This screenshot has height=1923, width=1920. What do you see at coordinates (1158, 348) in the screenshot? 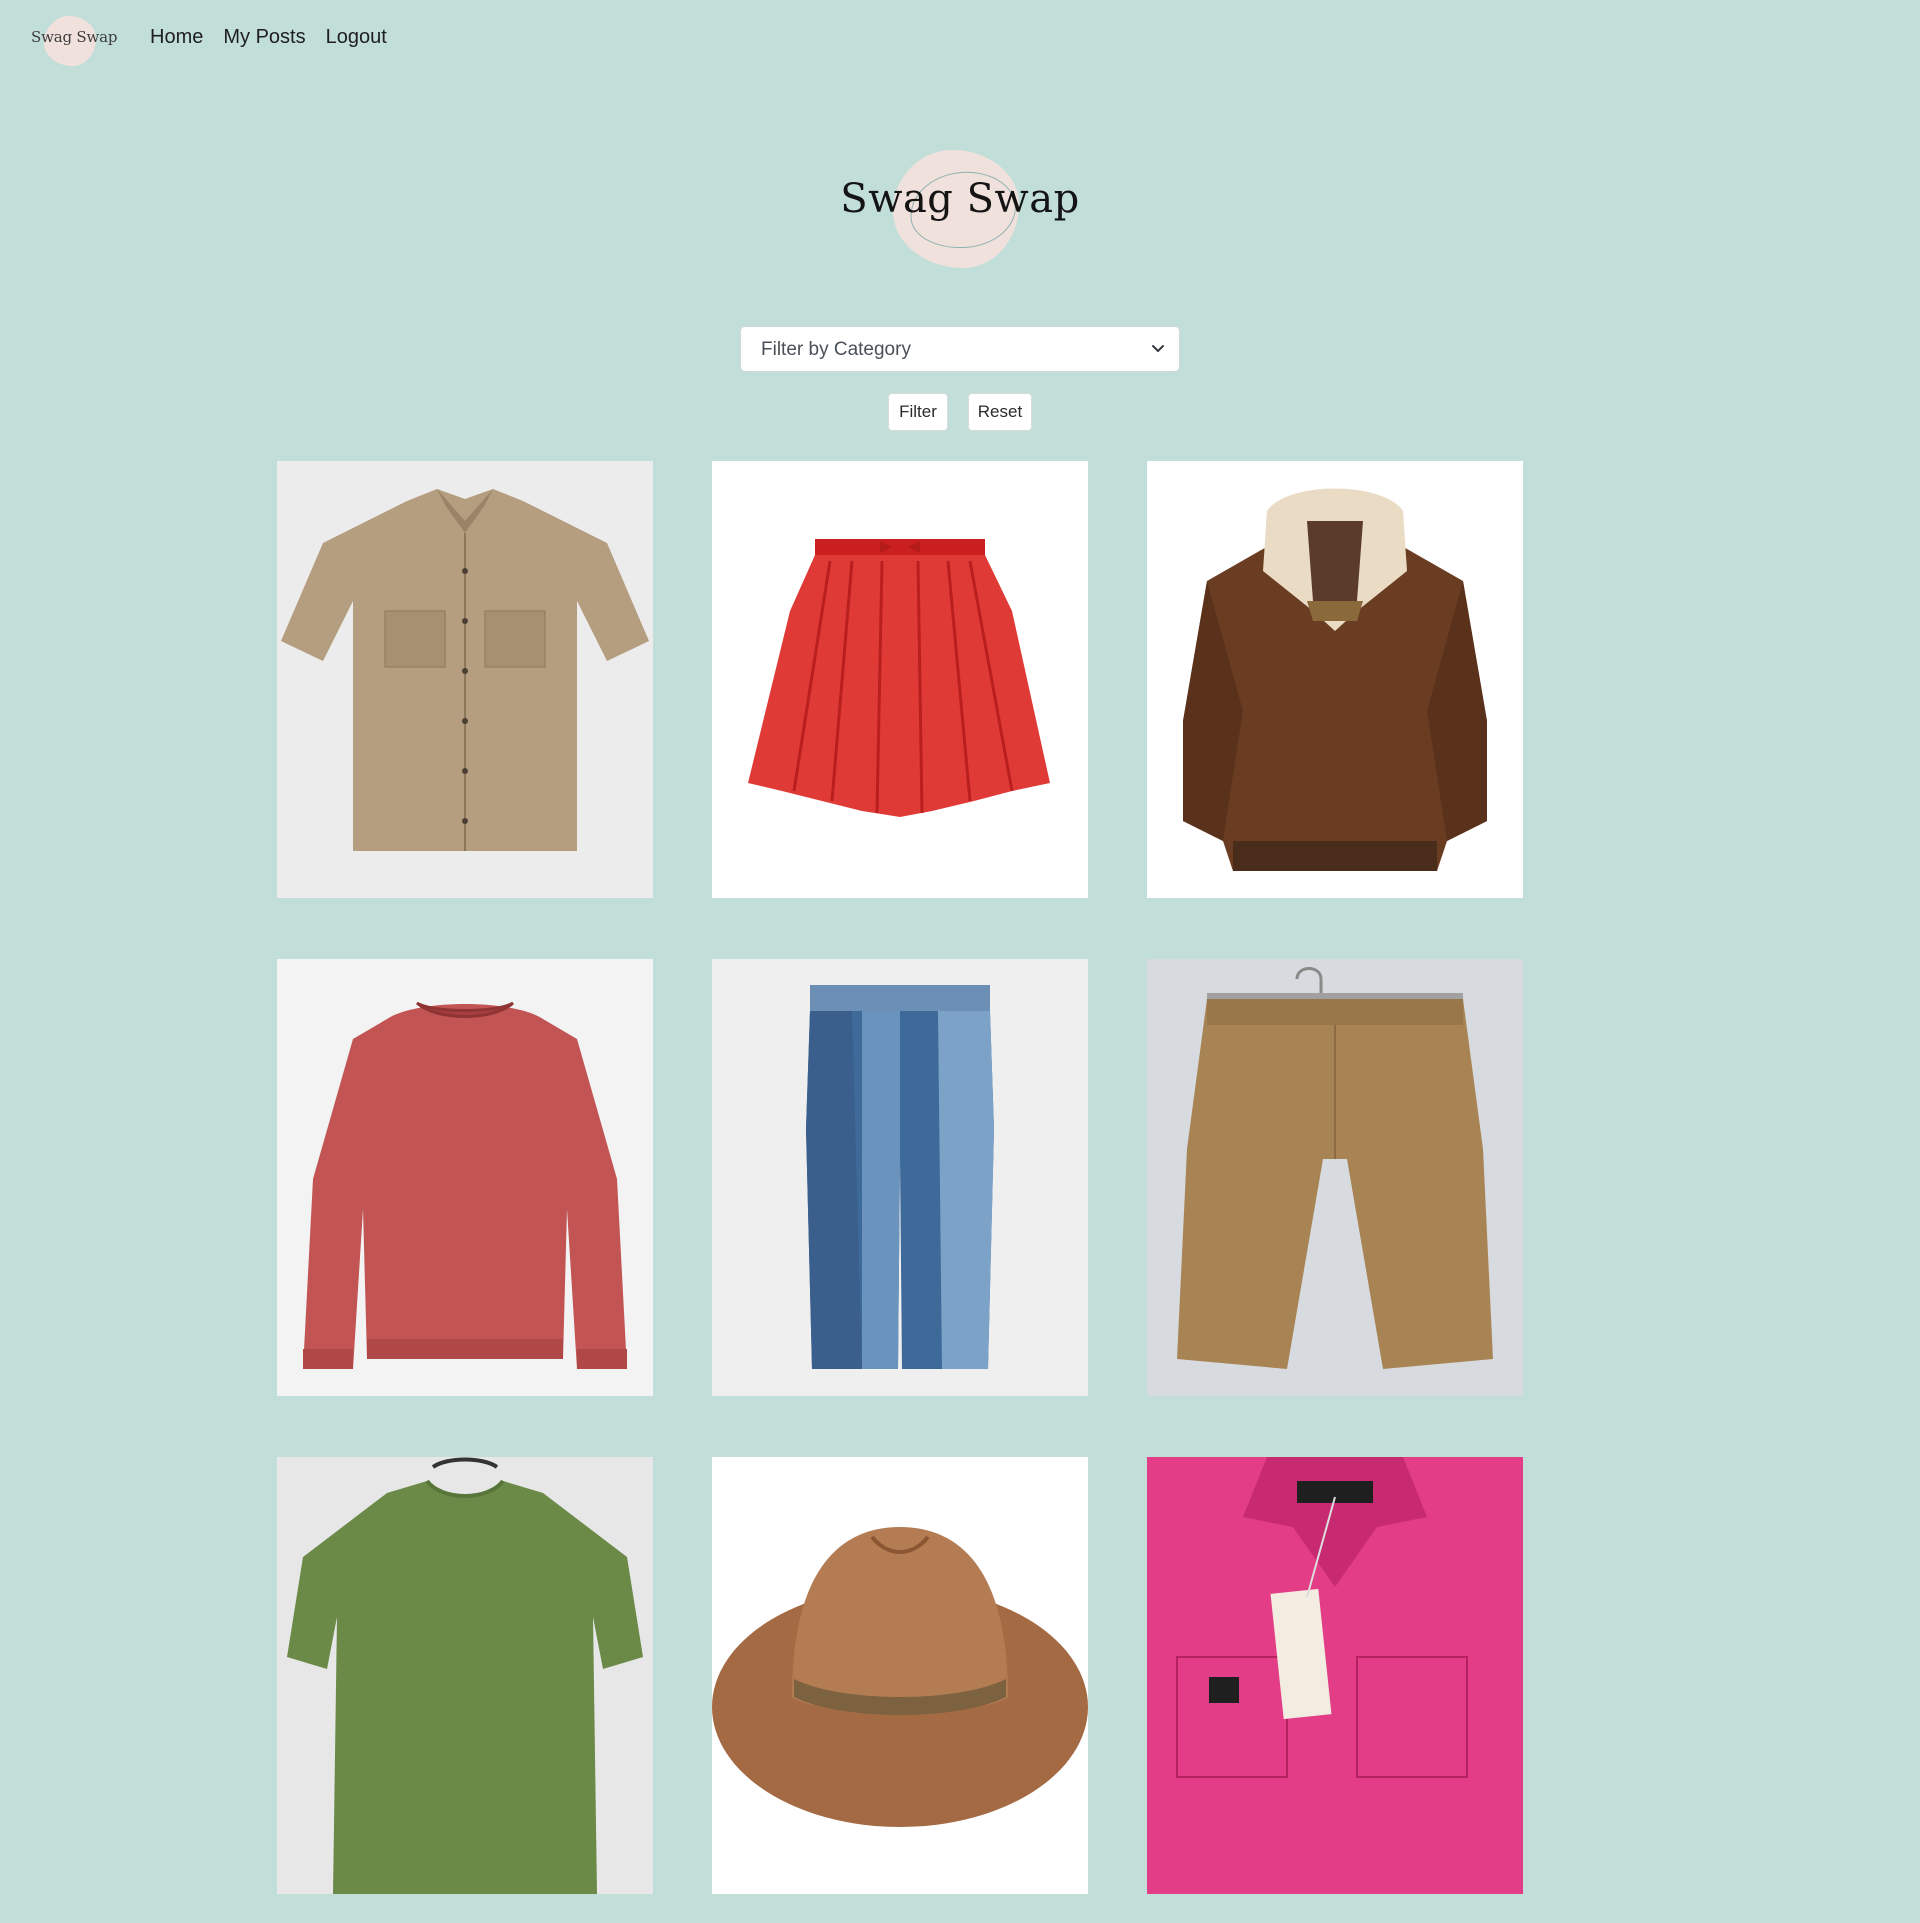
I see `chevron-down-icon` at bounding box center [1158, 348].